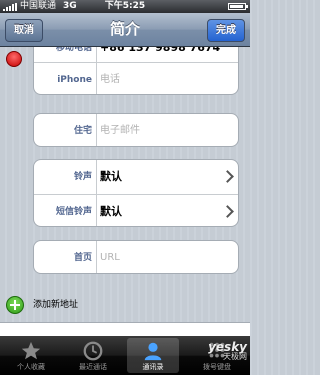  What do you see at coordinates (14, 59) in the screenshot?
I see `delete-field-icon` at bounding box center [14, 59].